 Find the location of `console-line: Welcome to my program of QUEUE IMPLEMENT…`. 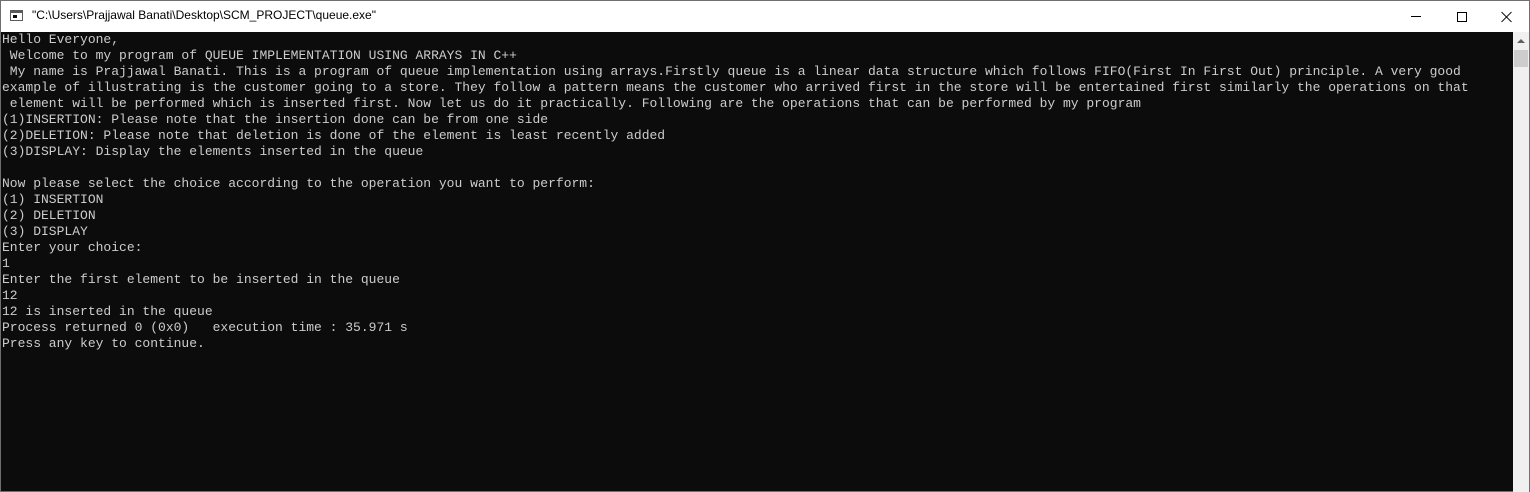

console-line: Welcome to my program of QUEUE IMPLEMENT… is located at coordinates (259, 55).